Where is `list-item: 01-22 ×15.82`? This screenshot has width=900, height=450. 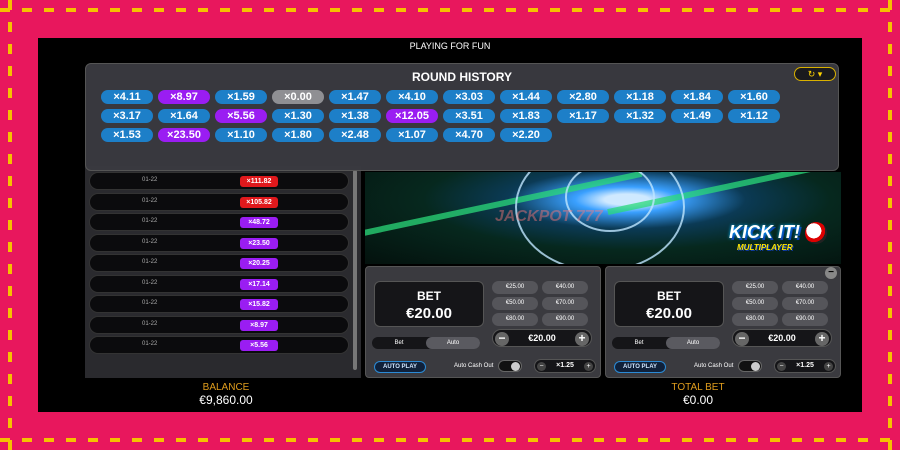 list-item: 01-22 ×15.82 is located at coordinates (219, 304).